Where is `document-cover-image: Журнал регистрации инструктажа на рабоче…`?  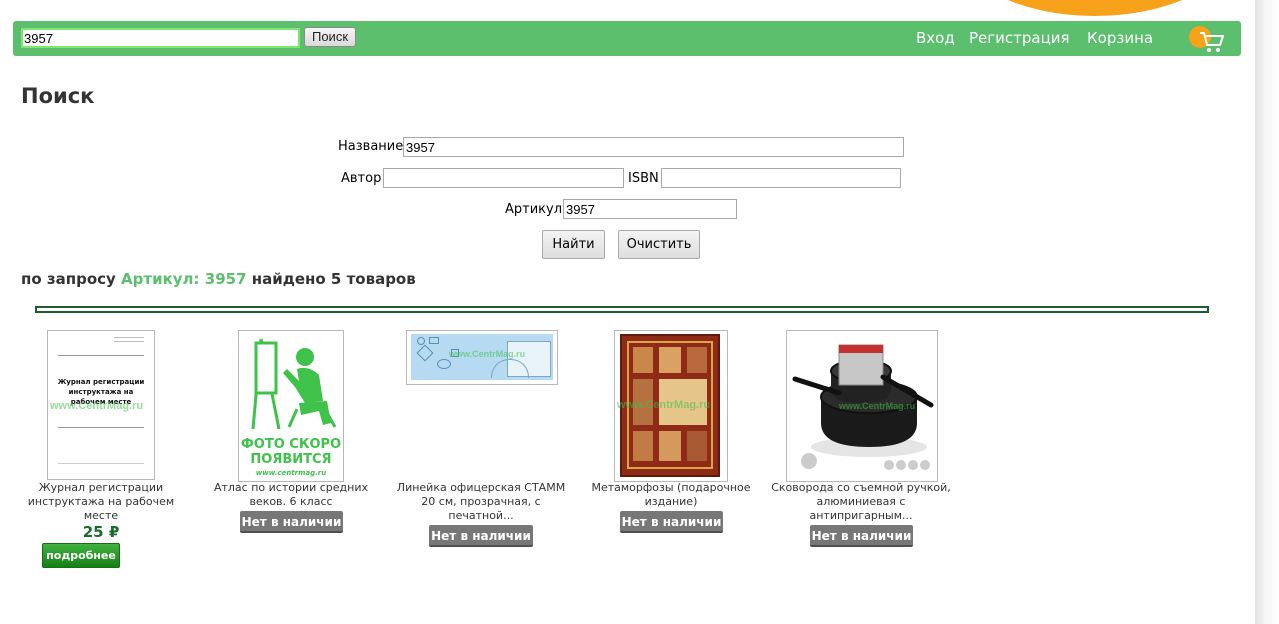 document-cover-image: Журнал регистрации инструктажа на рабоче… is located at coordinates (101, 405).